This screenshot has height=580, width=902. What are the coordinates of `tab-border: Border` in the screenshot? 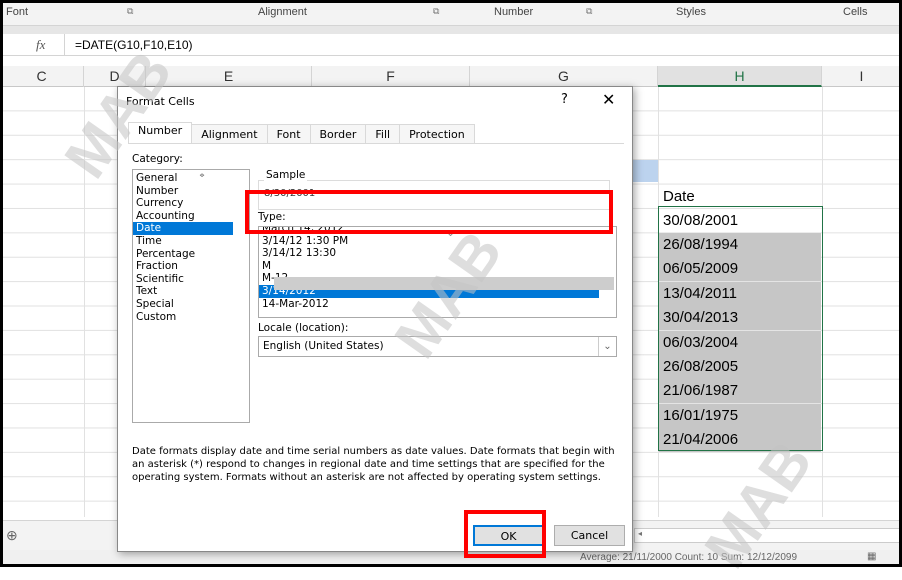 It's located at (338, 134).